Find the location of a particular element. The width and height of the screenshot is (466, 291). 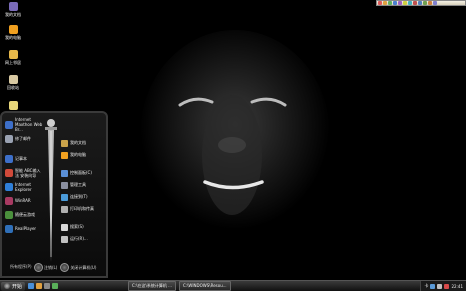

system-tray: 卡 22:41 is located at coordinates (443, 286).